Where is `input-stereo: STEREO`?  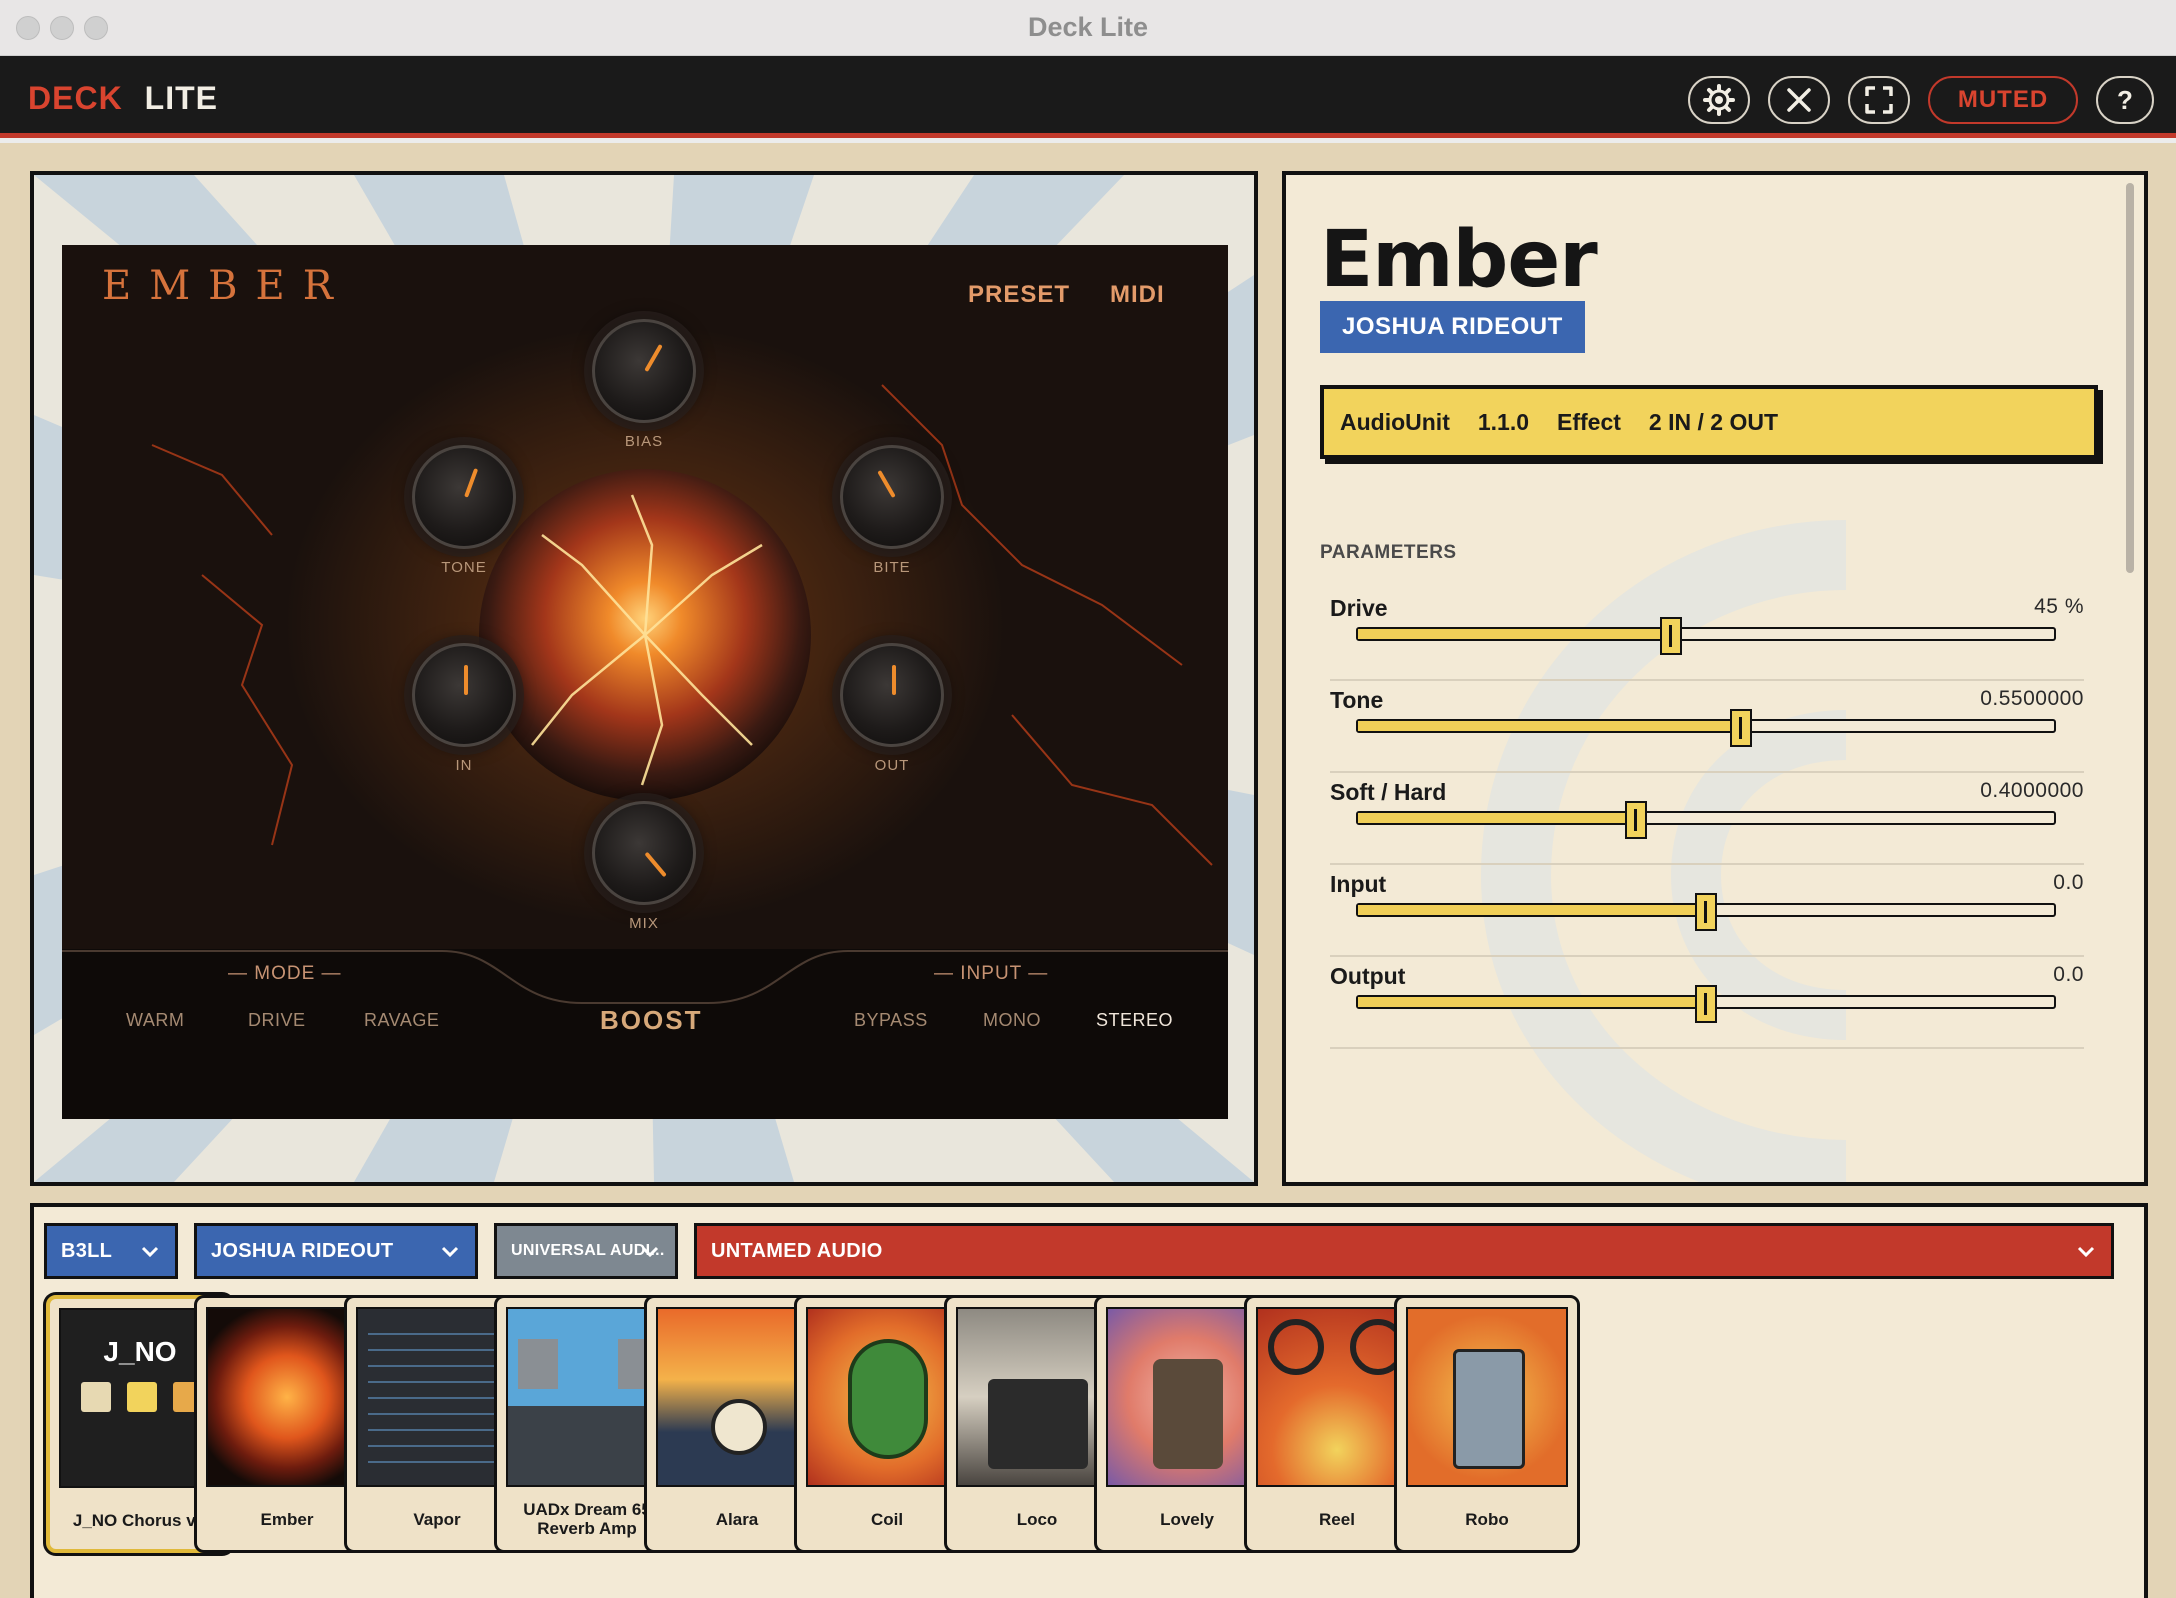
input-stereo: STEREO is located at coordinates (1134, 1020).